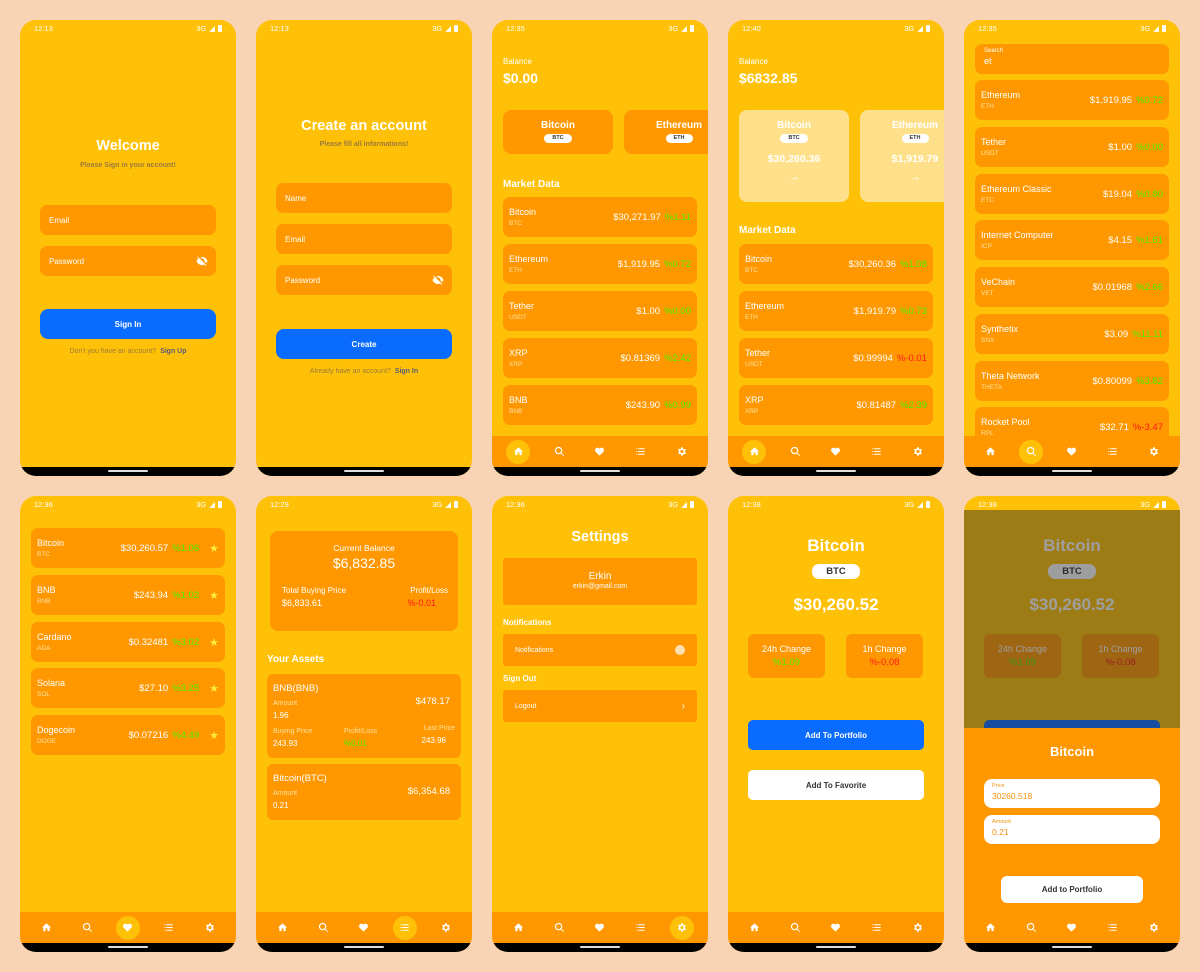 The height and width of the screenshot is (972, 1200). Describe the element at coordinates (1072, 619) in the screenshot. I see `modal-overlay` at that location.